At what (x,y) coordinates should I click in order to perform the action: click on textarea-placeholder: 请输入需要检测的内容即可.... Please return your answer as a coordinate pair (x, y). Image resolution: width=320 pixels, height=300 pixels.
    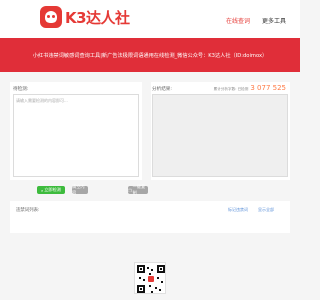
    Looking at the image, I should click on (42, 100).